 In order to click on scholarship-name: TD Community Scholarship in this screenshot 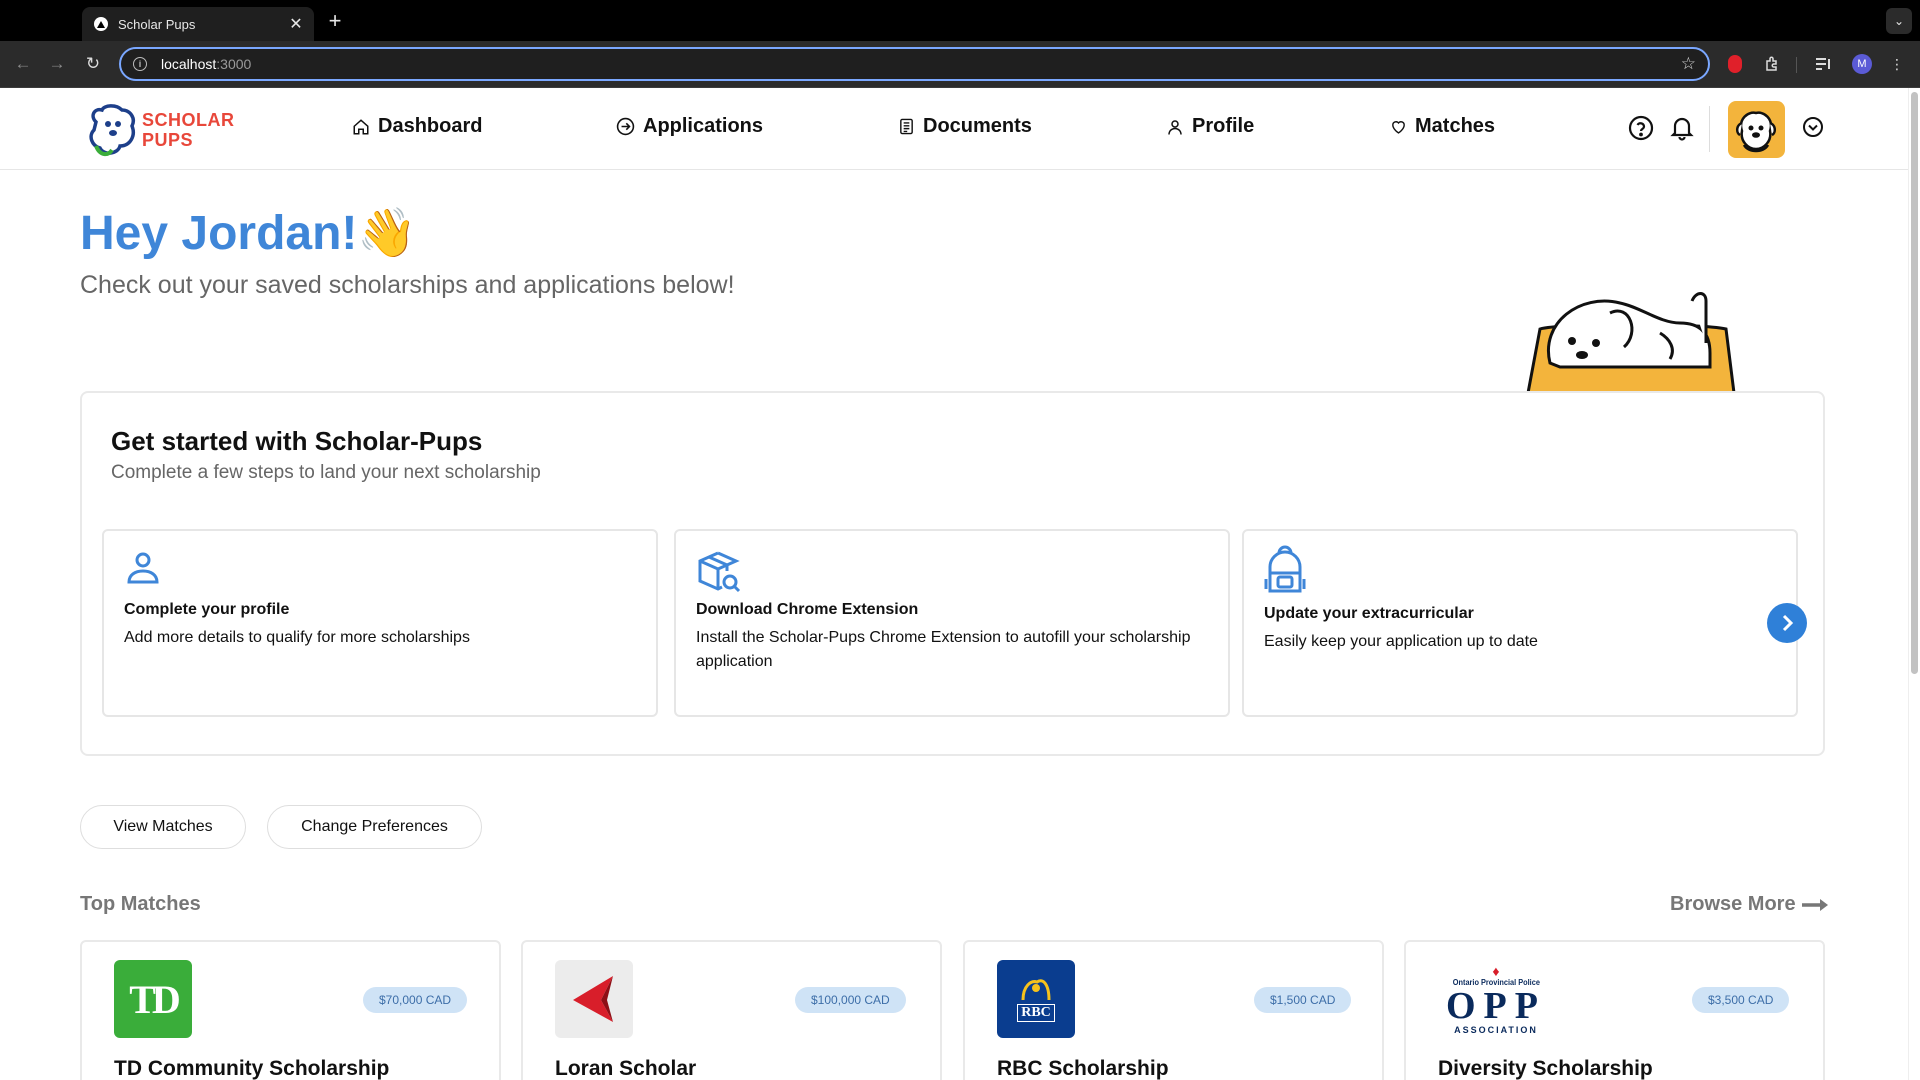, I will do `click(252, 1068)`.